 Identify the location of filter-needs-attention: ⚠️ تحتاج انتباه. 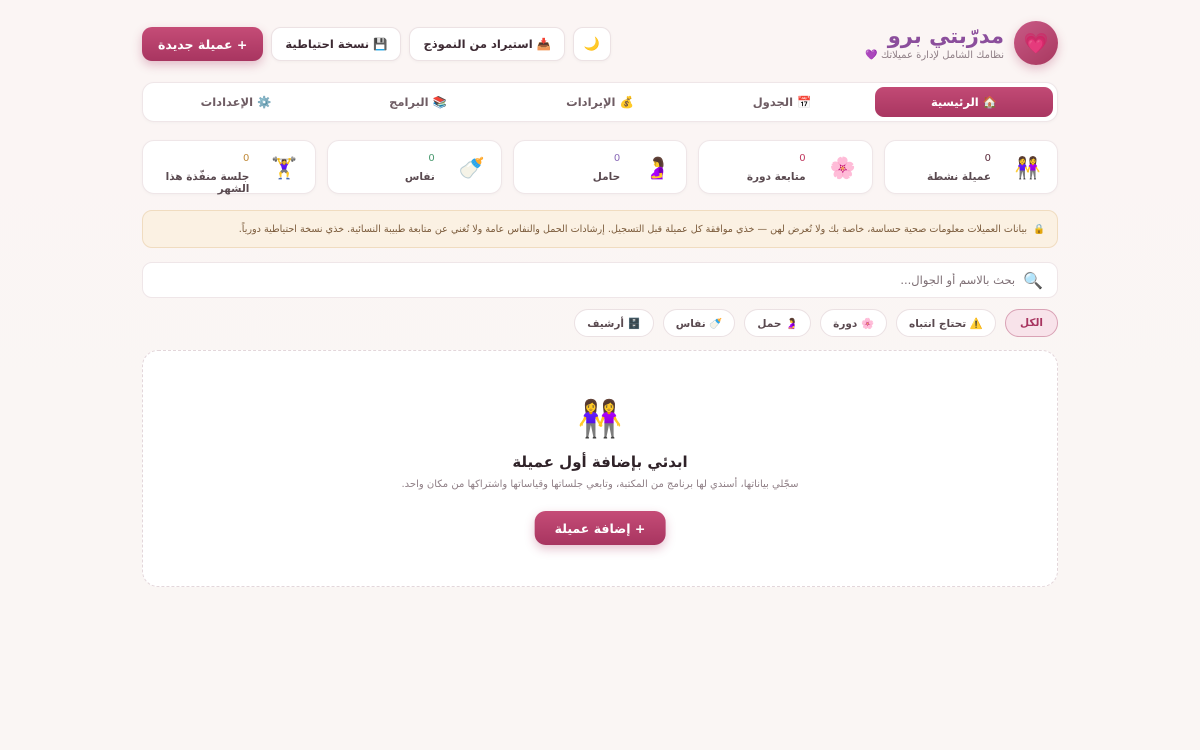
(946, 323).